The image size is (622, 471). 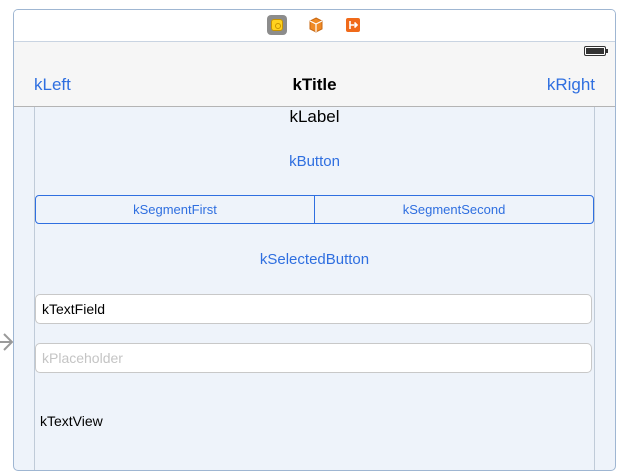 What do you see at coordinates (313, 358) in the screenshot?
I see `placeholder-text-field: kPlaceholder` at bounding box center [313, 358].